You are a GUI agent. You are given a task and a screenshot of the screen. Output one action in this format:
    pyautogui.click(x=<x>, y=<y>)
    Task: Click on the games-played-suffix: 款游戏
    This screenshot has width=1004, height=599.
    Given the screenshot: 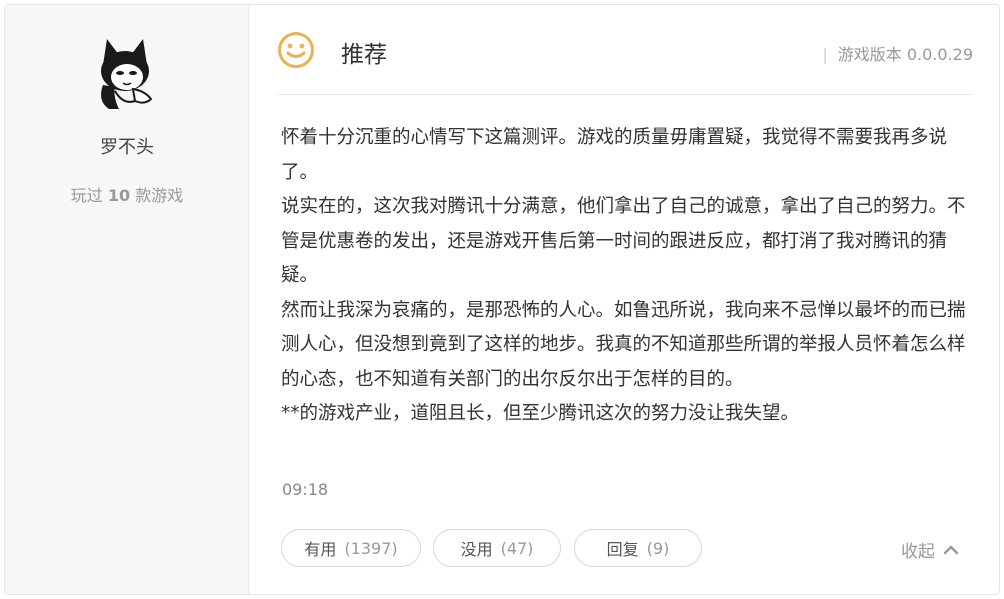 What is the action you would take?
    pyautogui.click(x=159, y=195)
    